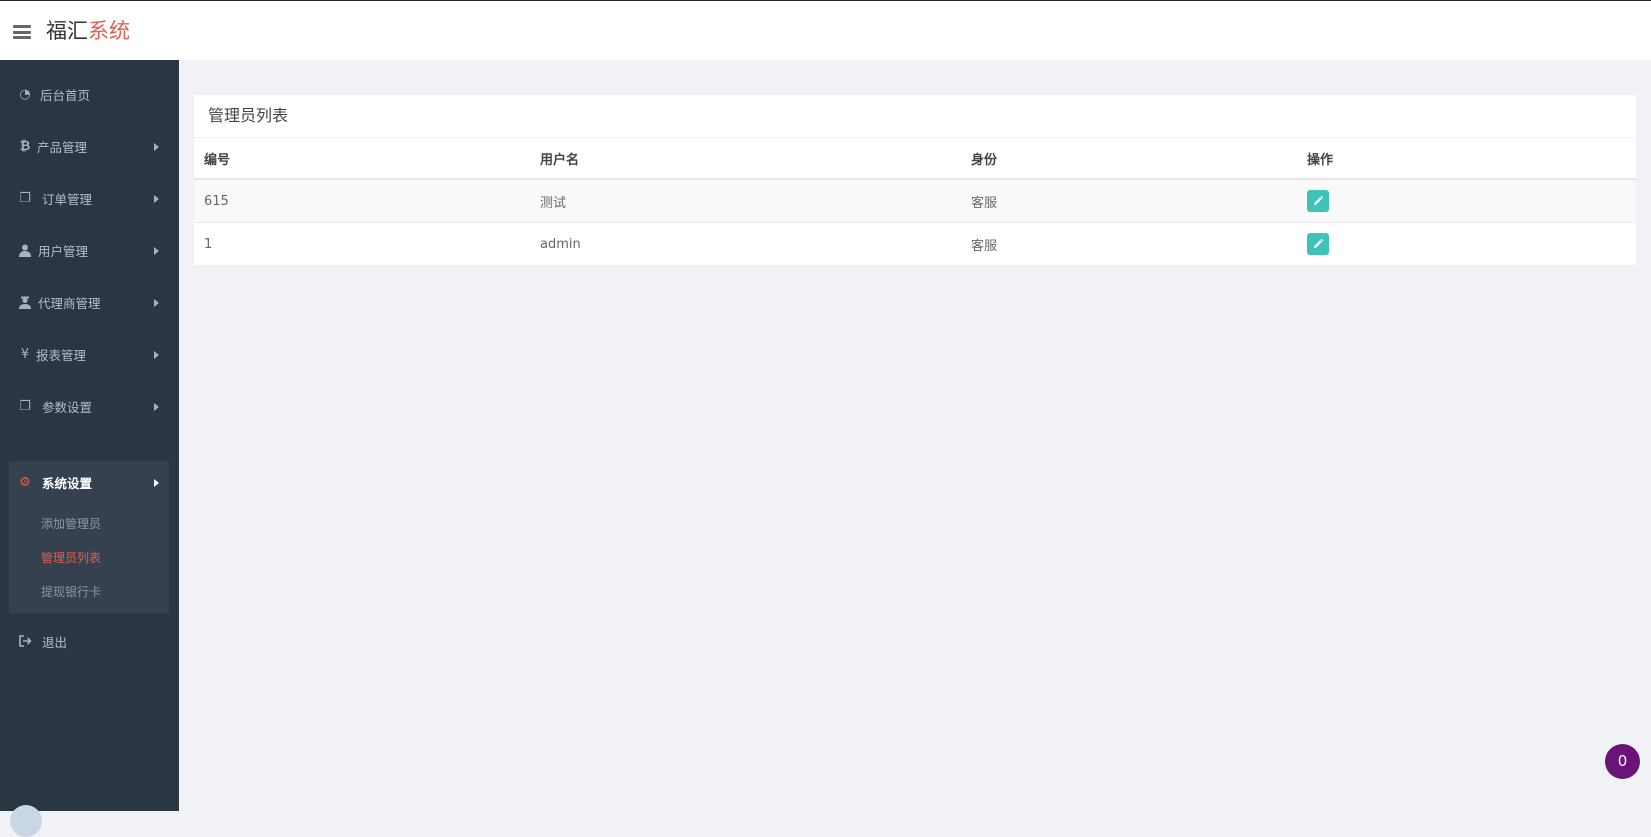 The height and width of the screenshot is (837, 1651). I want to click on sidebar-item-label: 系统设置, so click(67, 483).